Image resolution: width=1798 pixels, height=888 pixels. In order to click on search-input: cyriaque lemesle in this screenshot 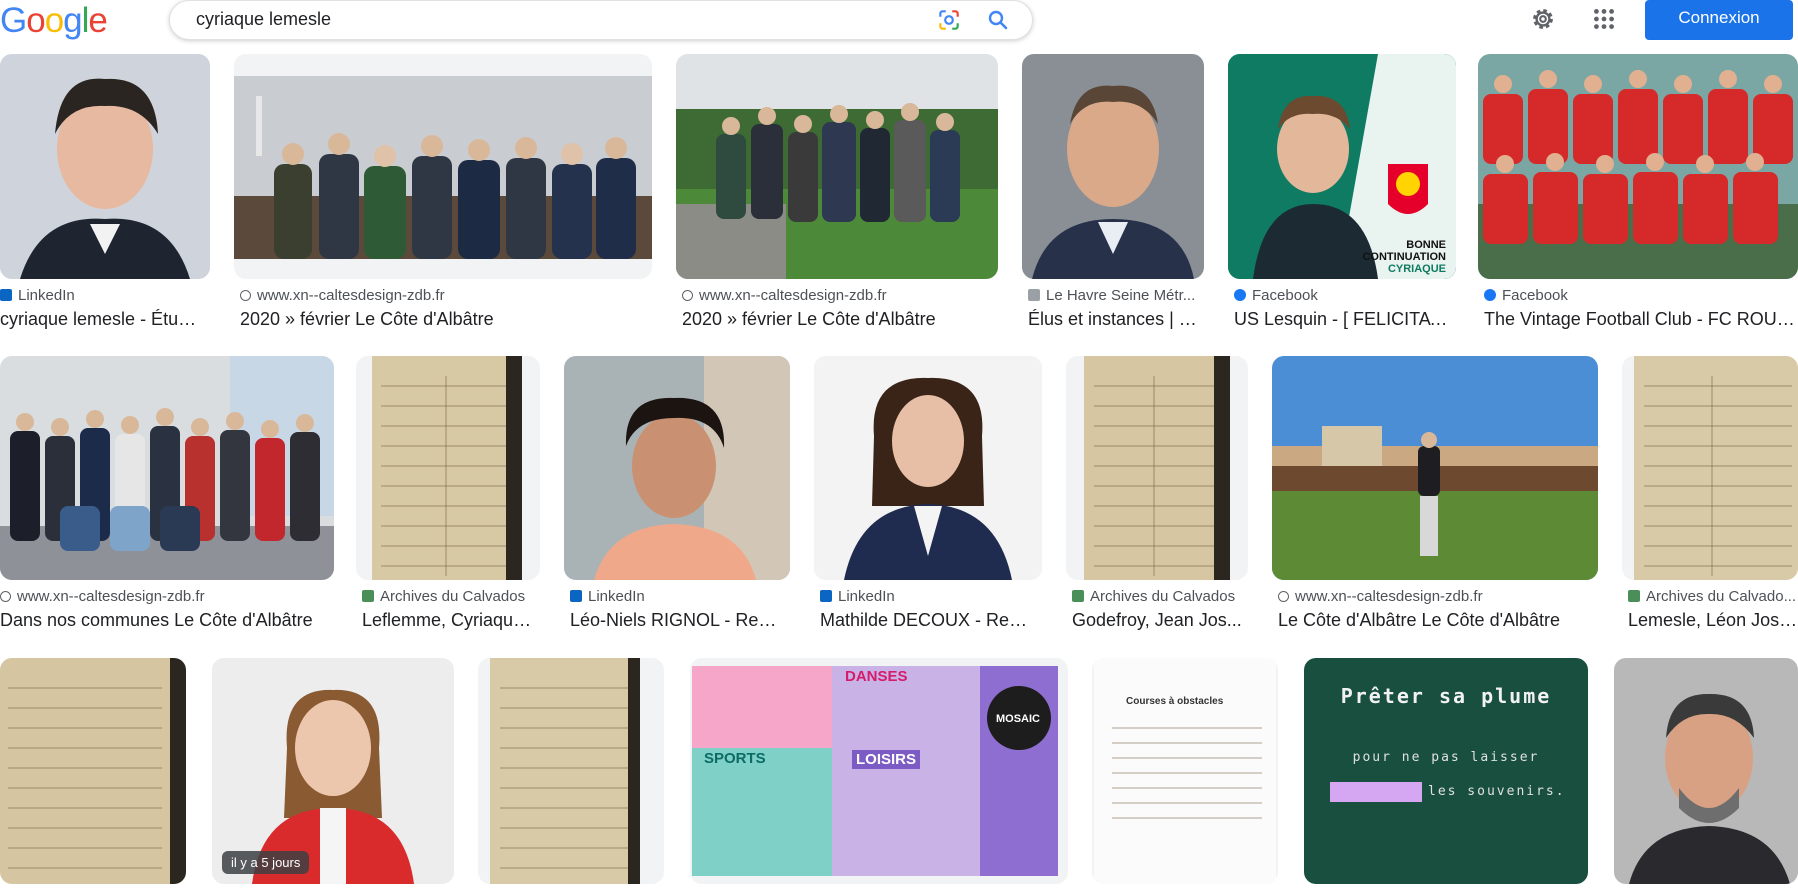, I will do `click(546, 19)`.